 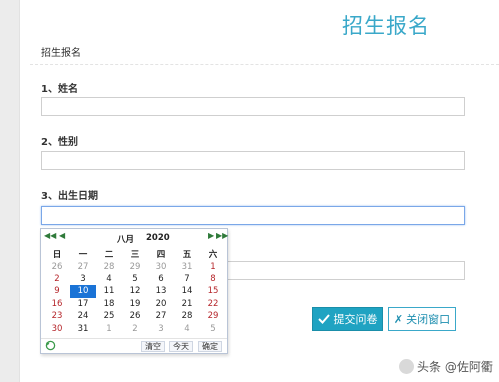 I want to click on calendar-week: 30 31 1 2 3 4 5, so click(x=135, y=328).